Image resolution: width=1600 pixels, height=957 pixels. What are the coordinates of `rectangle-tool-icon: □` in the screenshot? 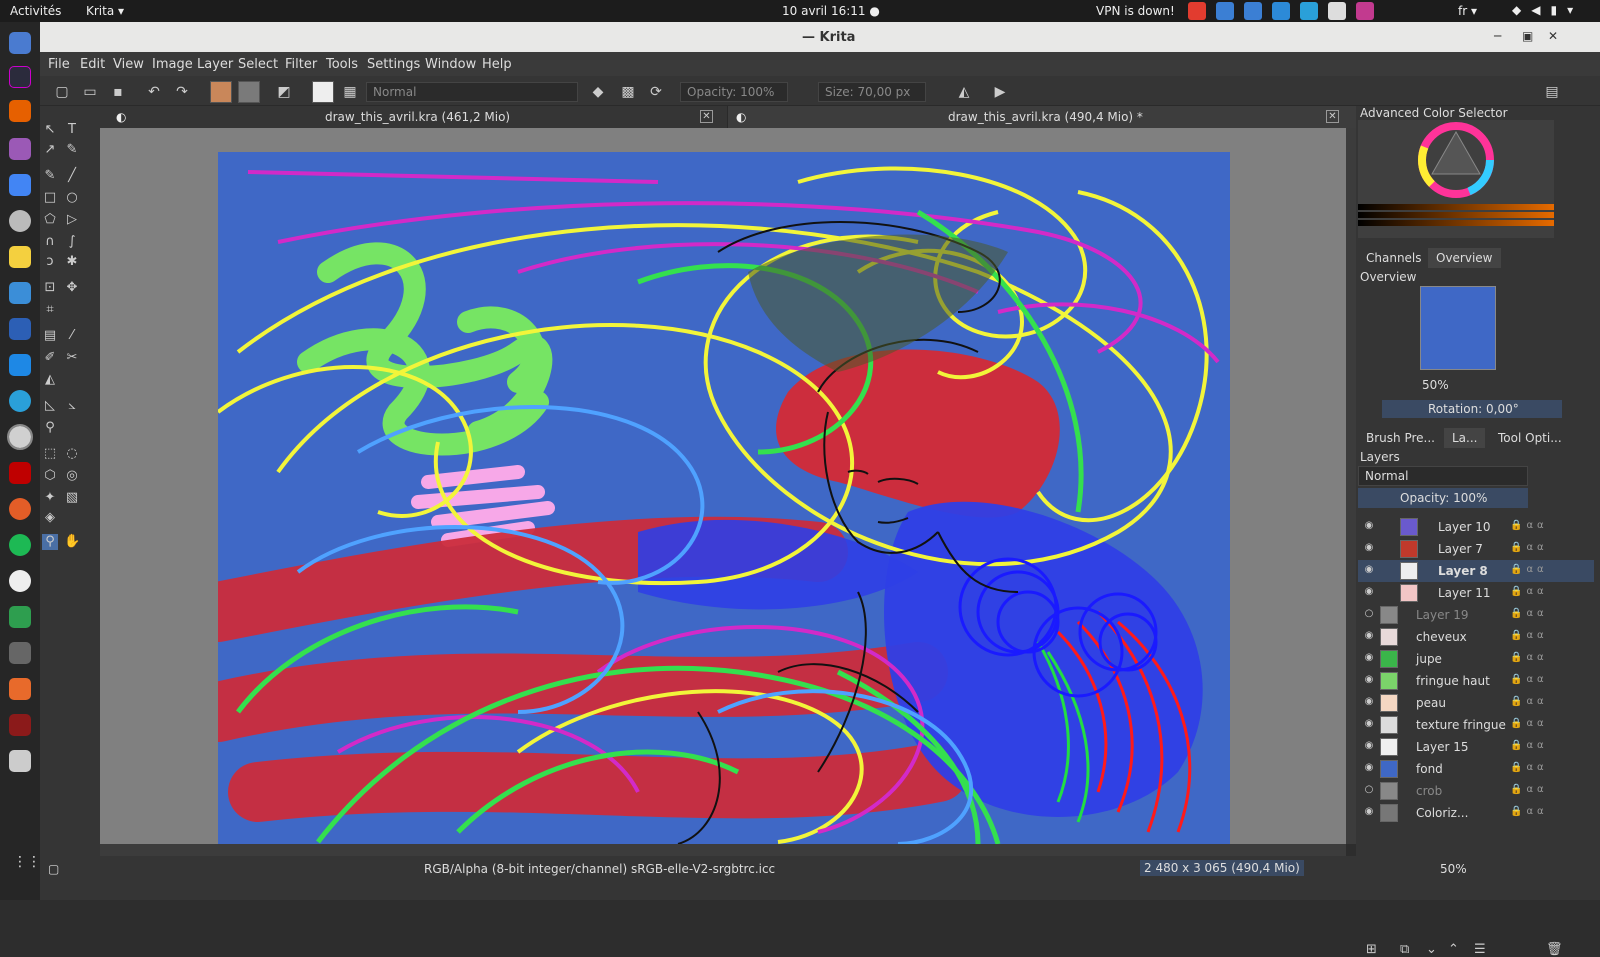 It's located at (50, 198).